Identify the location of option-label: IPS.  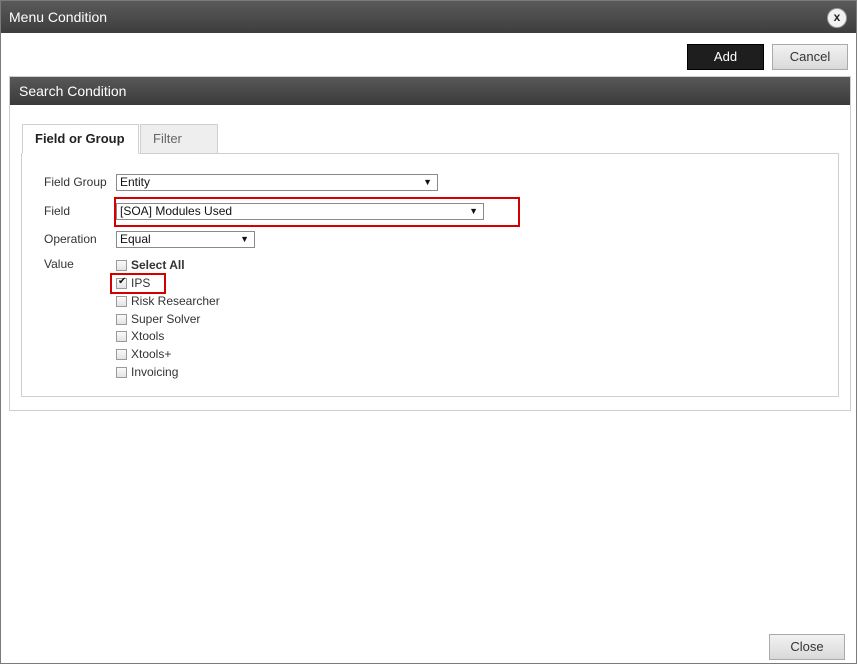
(141, 283).